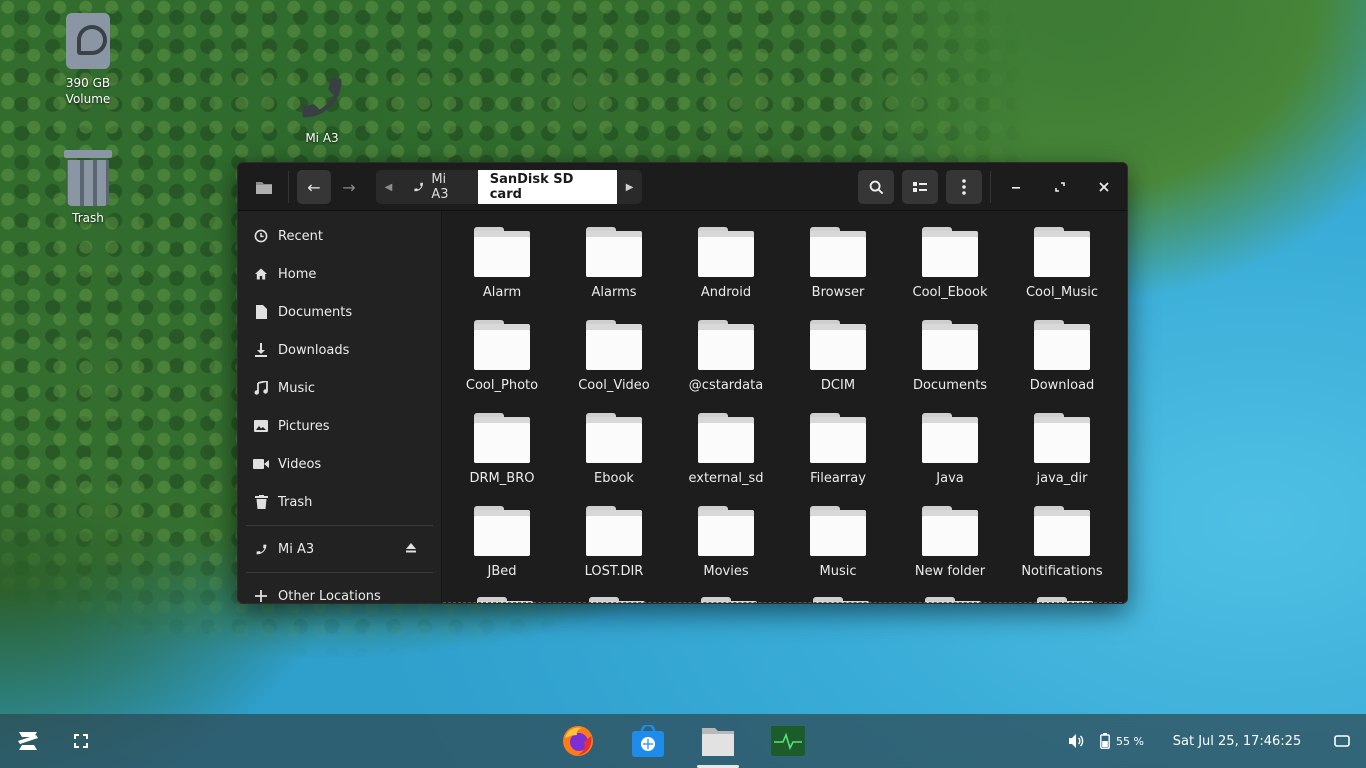 The image size is (1366, 768). I want to click on search-icon, so click(876, 187).